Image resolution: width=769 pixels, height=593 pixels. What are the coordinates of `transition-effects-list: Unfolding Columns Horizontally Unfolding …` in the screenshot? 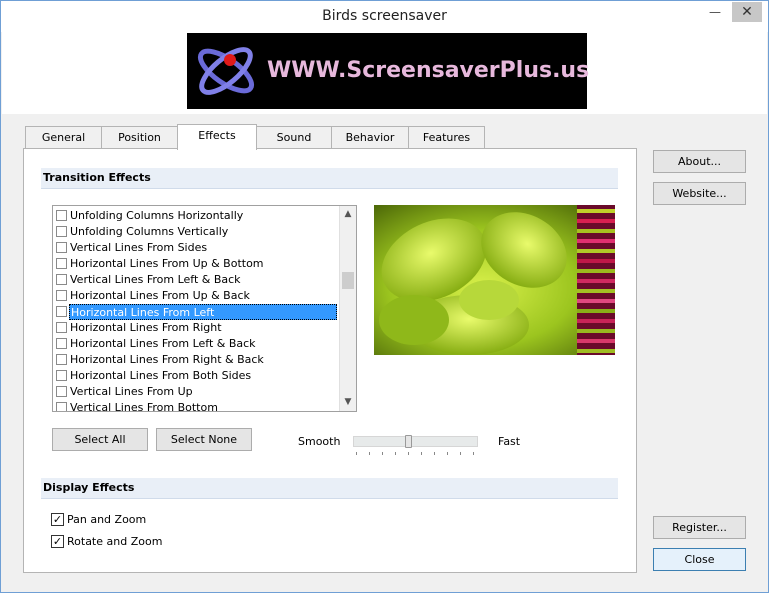 It's located at (204, 308).